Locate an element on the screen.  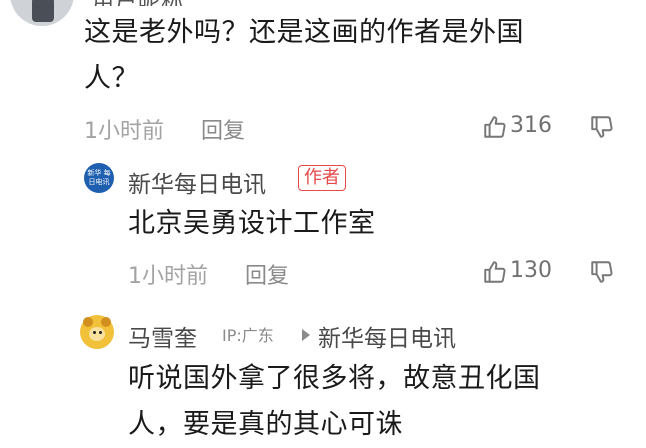
comment-text: 人，要是真的其心可诛 is located at coordinates (265, 424).